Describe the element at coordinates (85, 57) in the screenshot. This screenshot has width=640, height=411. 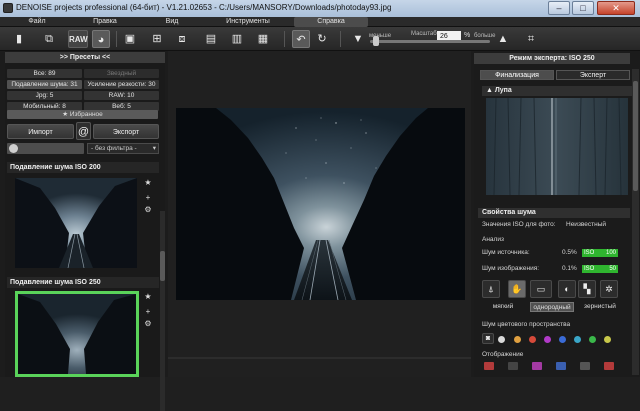
I see `presets-title: >> Пресеты <<` at that location.